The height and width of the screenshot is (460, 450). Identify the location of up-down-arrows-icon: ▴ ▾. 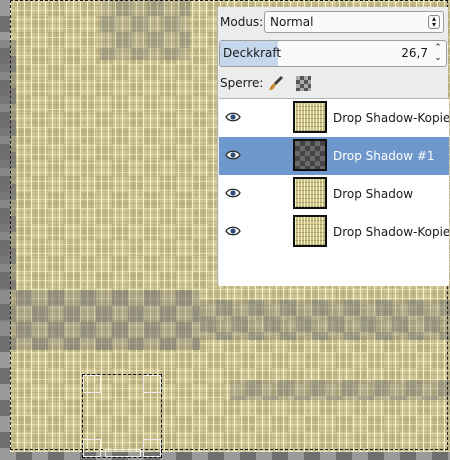
(434, 22).